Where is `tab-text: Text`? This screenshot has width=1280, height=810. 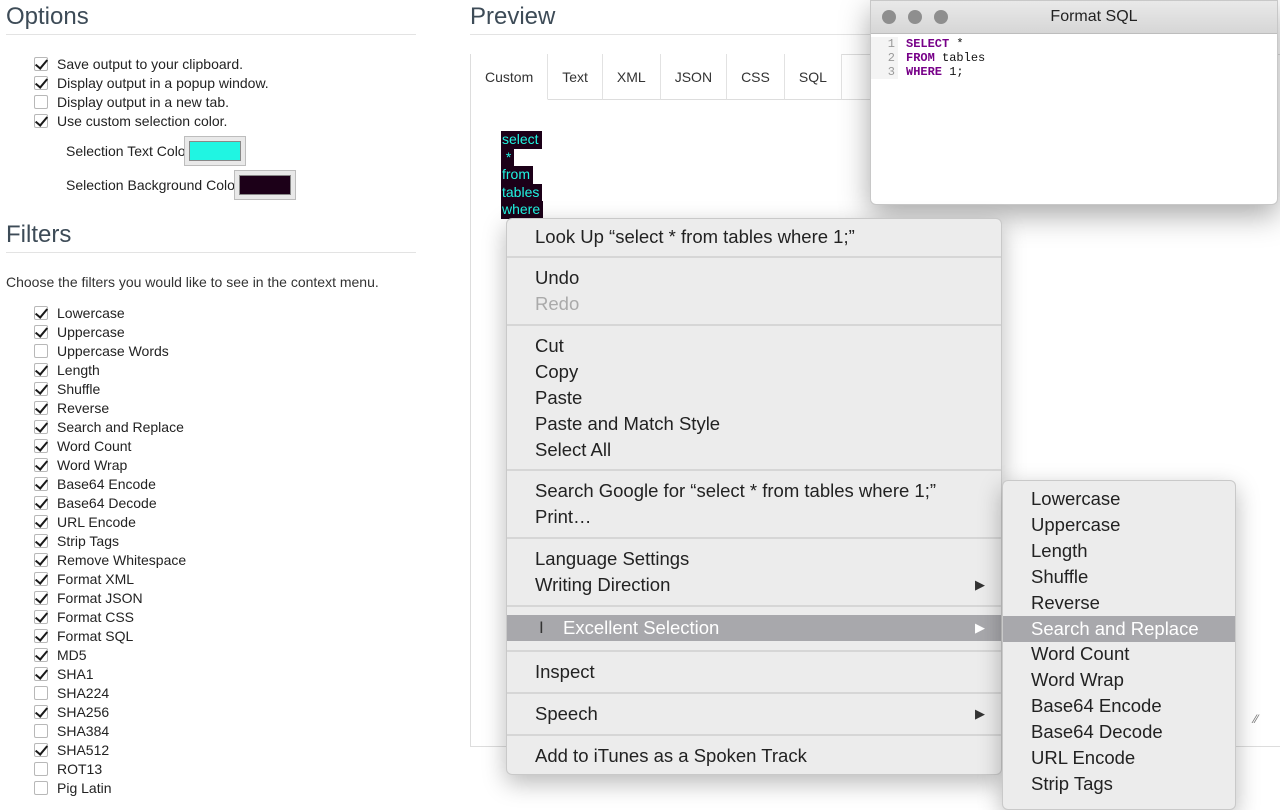 tab-text: Text is located at coordinates (575, 77).